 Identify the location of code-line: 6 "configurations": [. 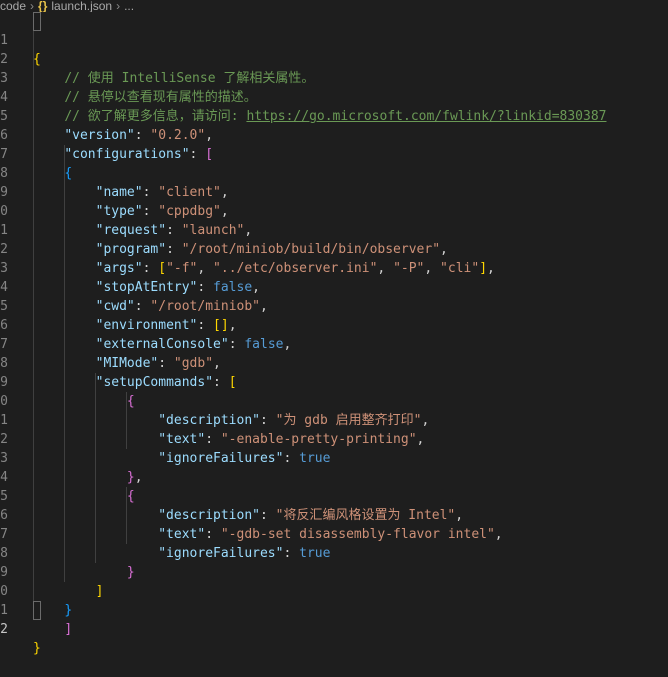
(334, 134).